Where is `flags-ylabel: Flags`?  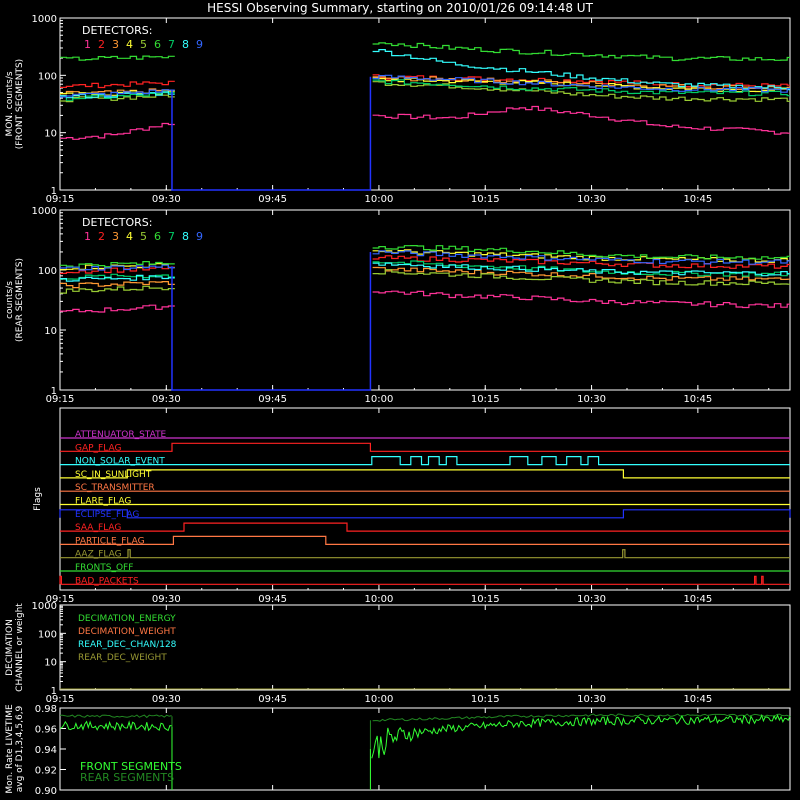 flags-ylabel: Flags is located at coordinates (38, 499).